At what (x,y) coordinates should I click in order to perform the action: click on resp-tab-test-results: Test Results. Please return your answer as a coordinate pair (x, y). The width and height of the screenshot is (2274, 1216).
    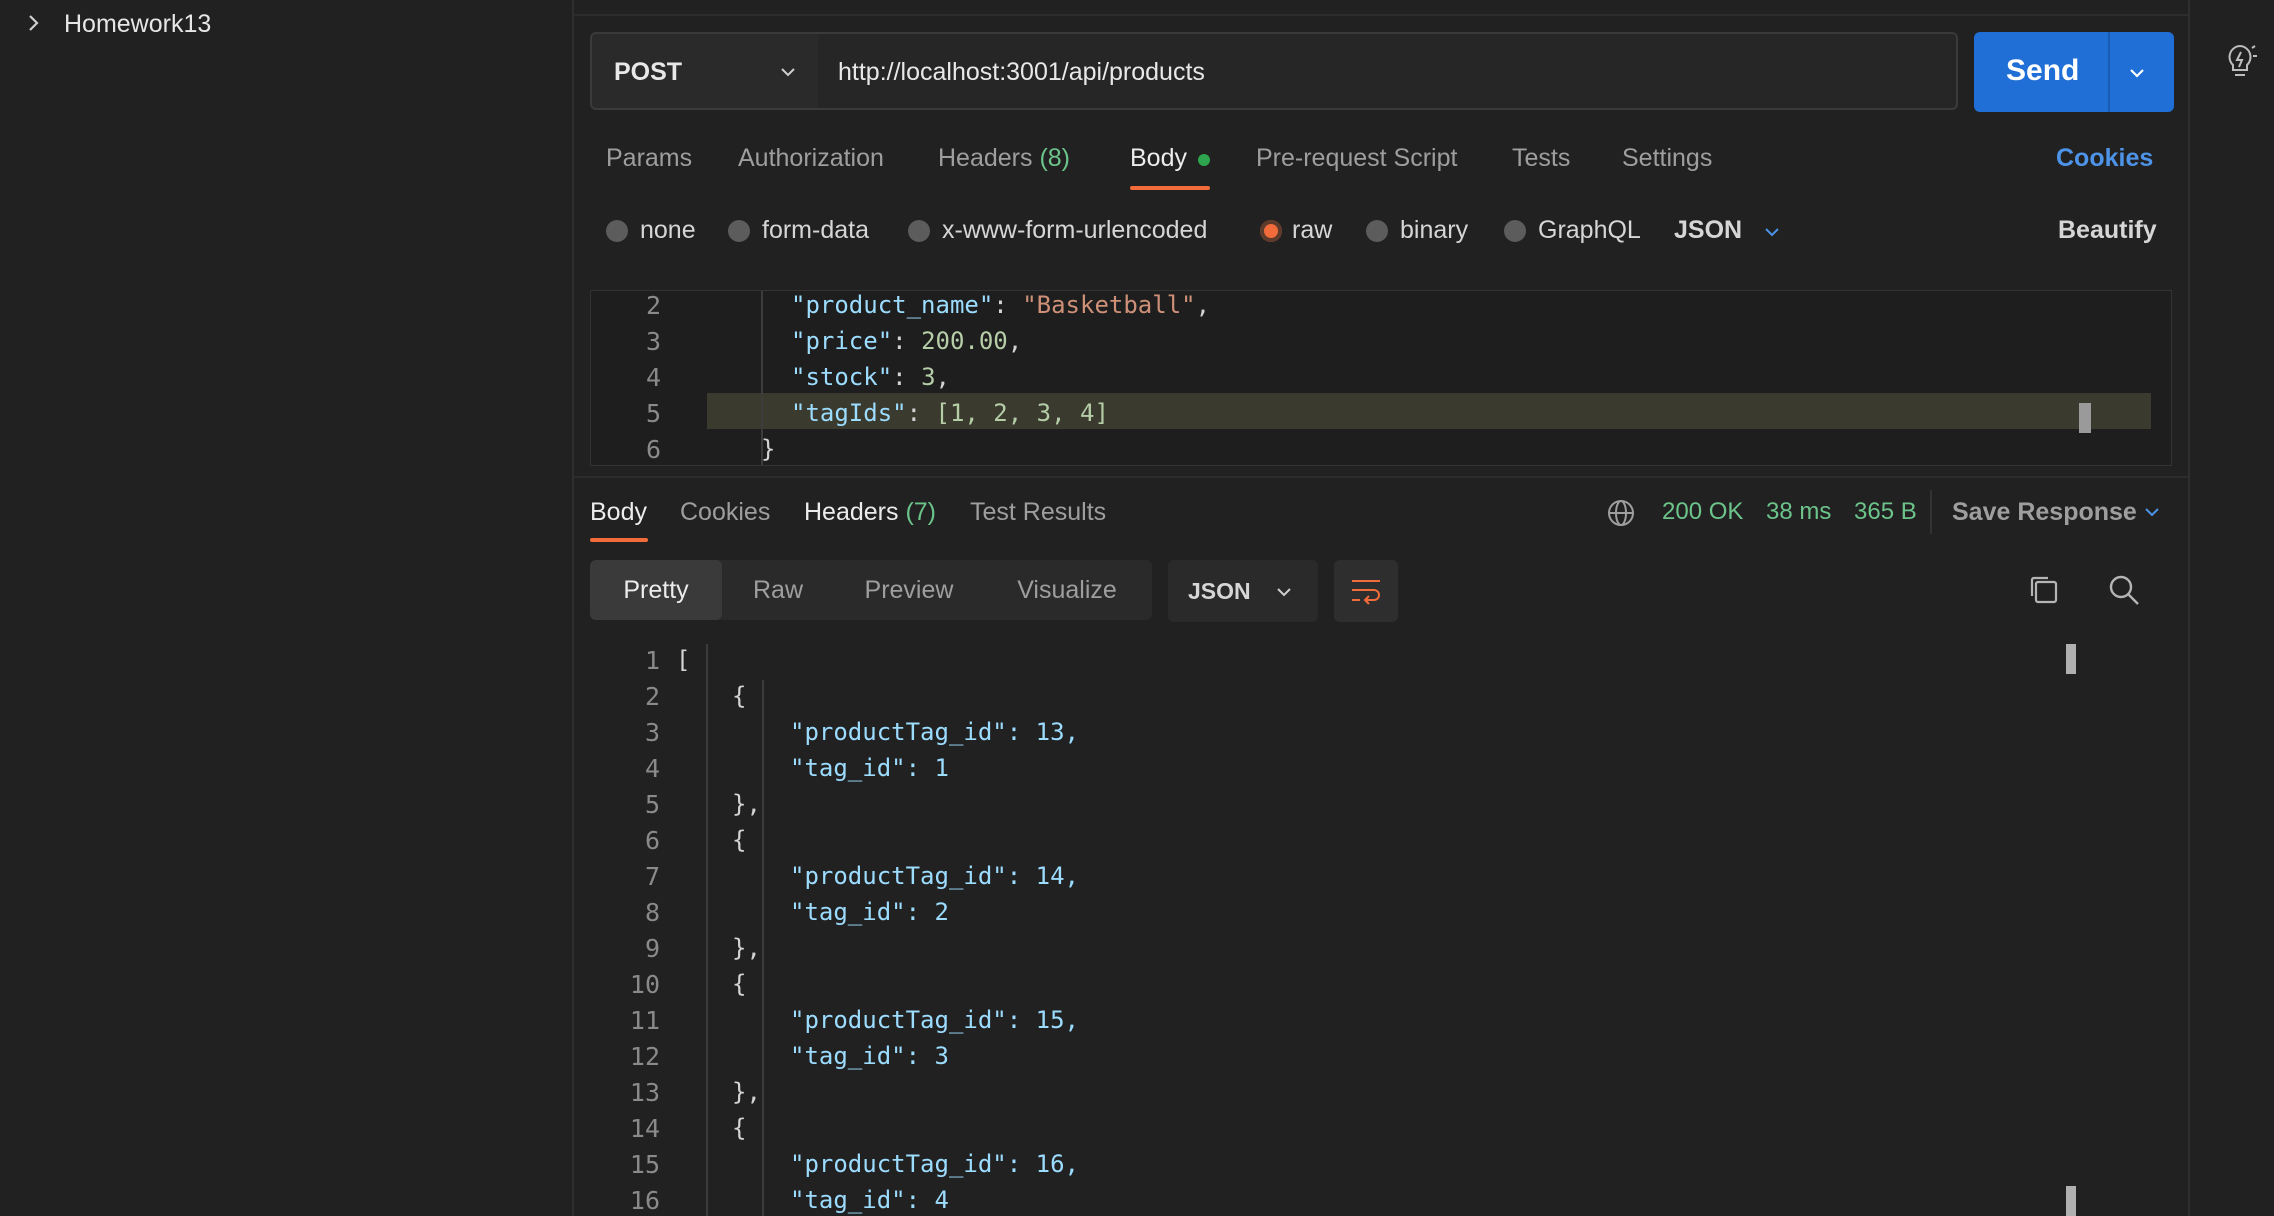
    Looking at the image, I should click on (1038, 512).